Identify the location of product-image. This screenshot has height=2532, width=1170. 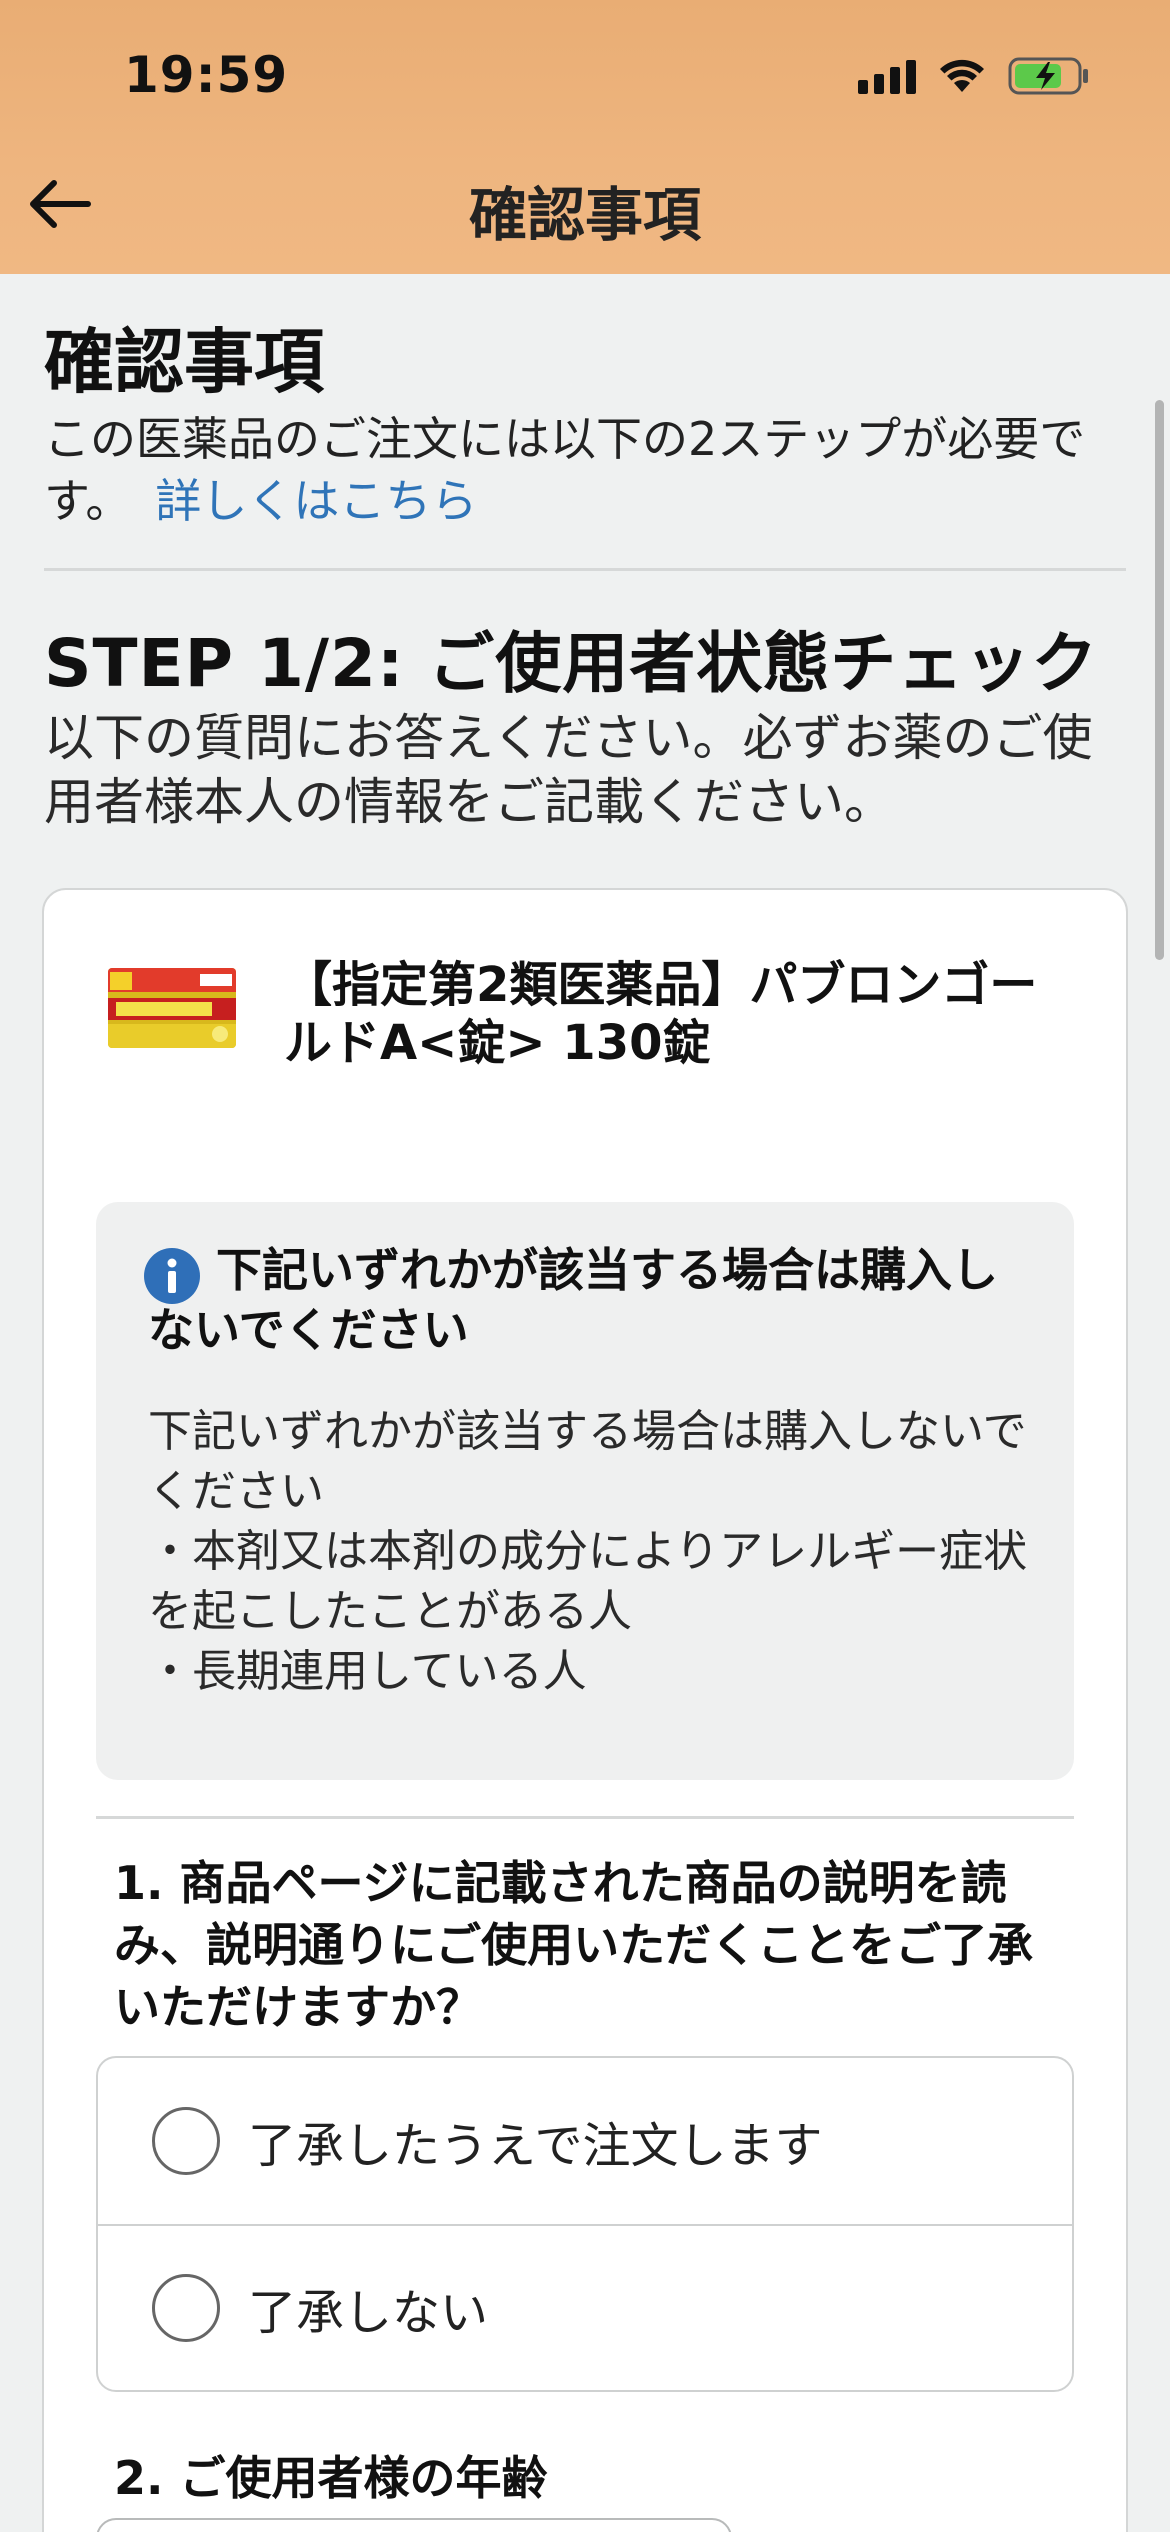
(172, 1008).